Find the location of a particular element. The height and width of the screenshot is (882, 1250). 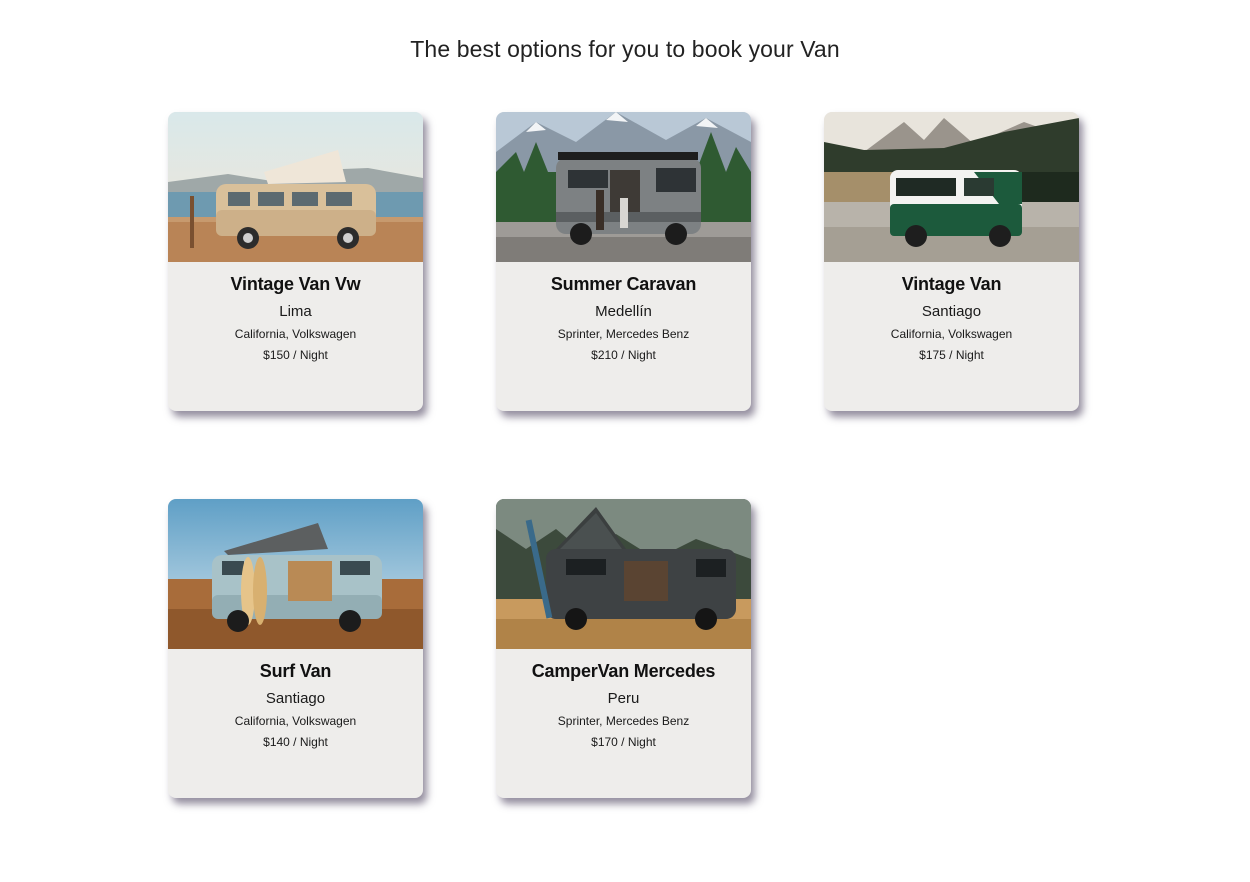

van-price: $140 / Night is located at coordinates (295, 742).